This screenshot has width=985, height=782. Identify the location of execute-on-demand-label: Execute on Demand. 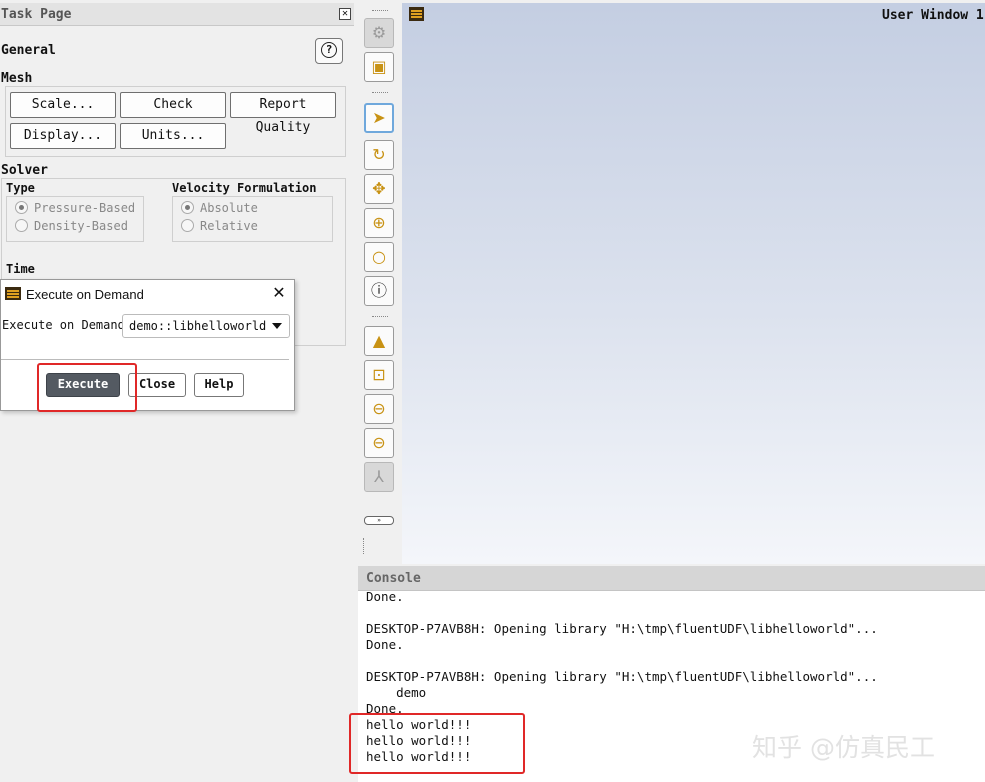
(63, 325).